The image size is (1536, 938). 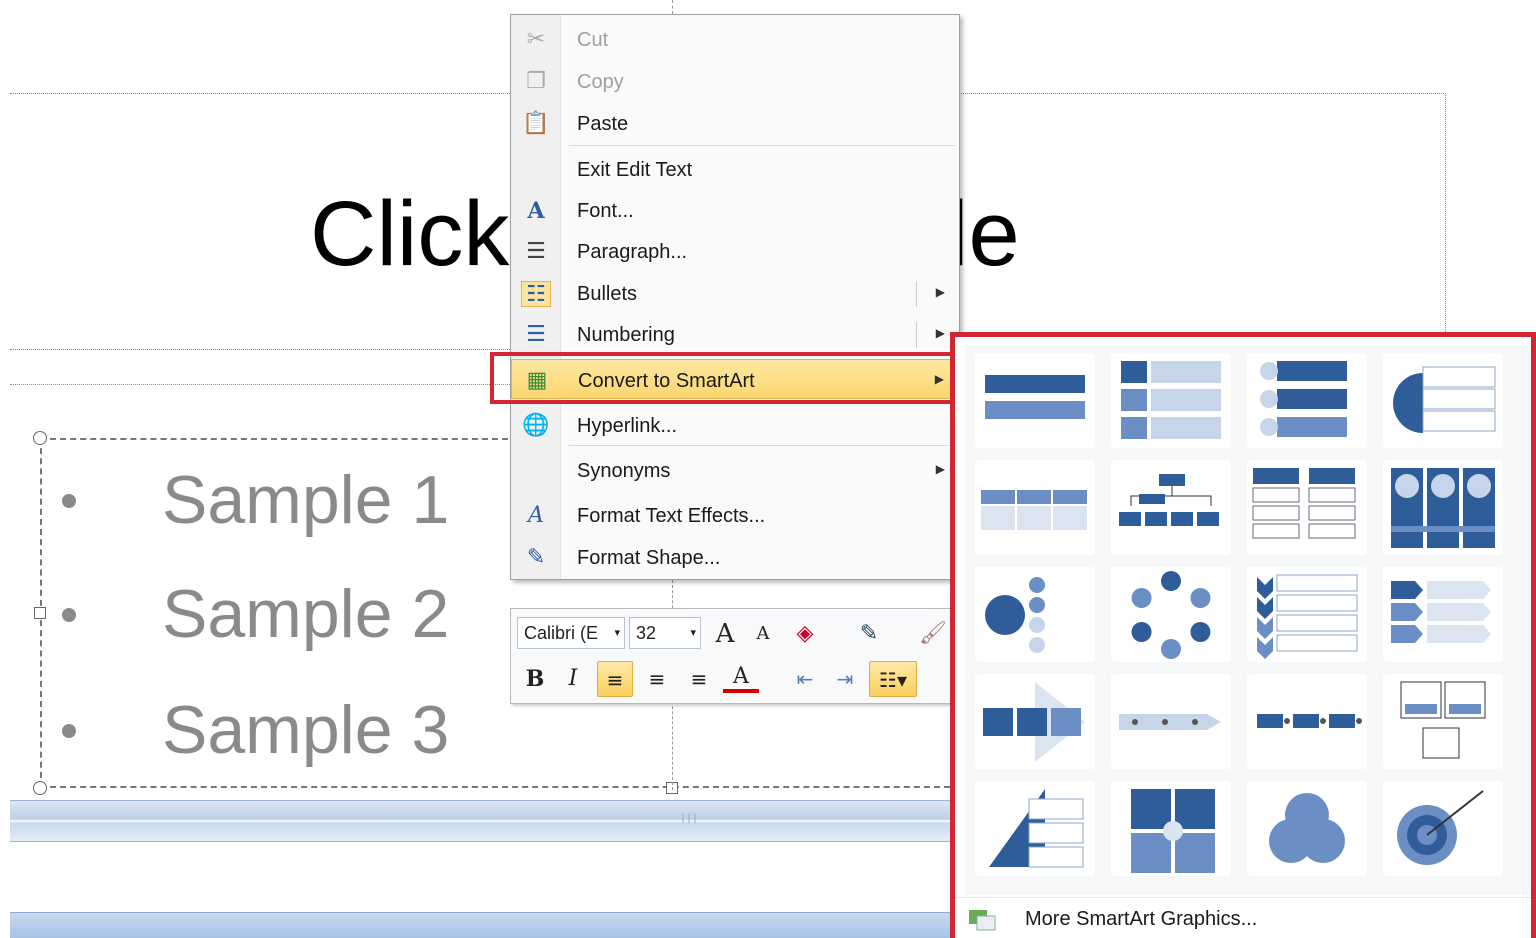 What do you see at coordinates (646, 633) in the screenshot?
I see `font-size-value: 32` at bounding box center [646, 633].